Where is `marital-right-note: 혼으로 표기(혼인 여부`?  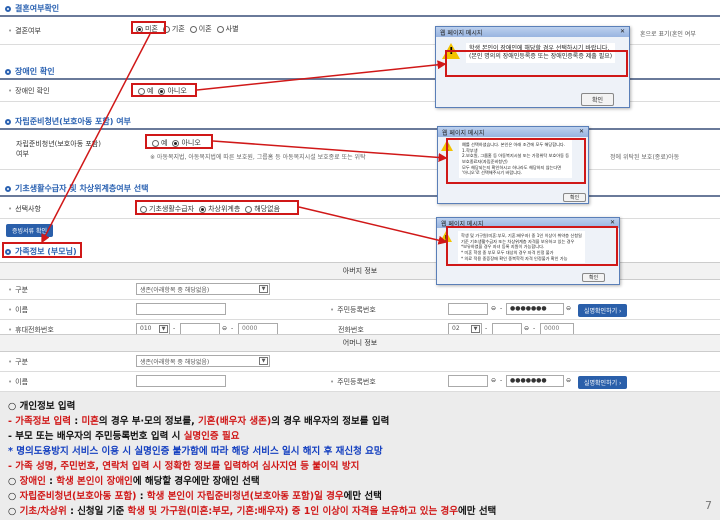 marital-right-note: 혼으로 표기(혼인 여부 is located at coordinates (668, 34).